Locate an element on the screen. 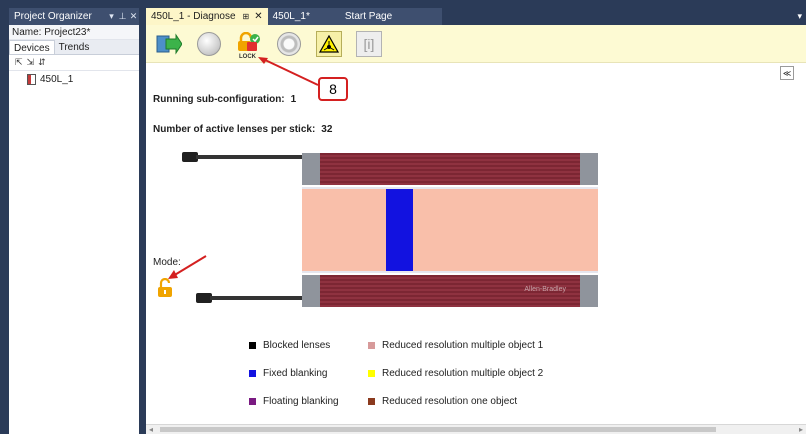 The height and width of the screenshot is (434, 806). panel-dropdown-icon: ▾ is located at coordinates (111, 16).